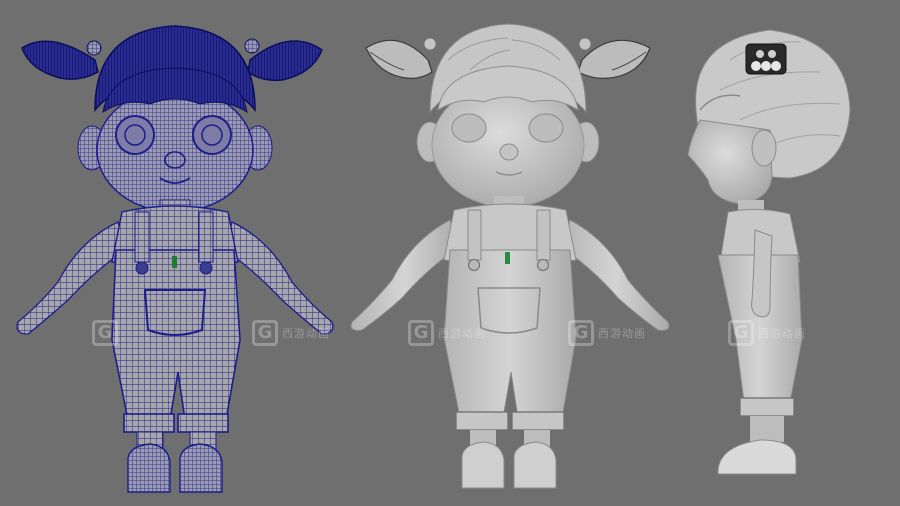 This screenshot has height=506, width=900. I want to click on watermark: G, so click(105, 333).